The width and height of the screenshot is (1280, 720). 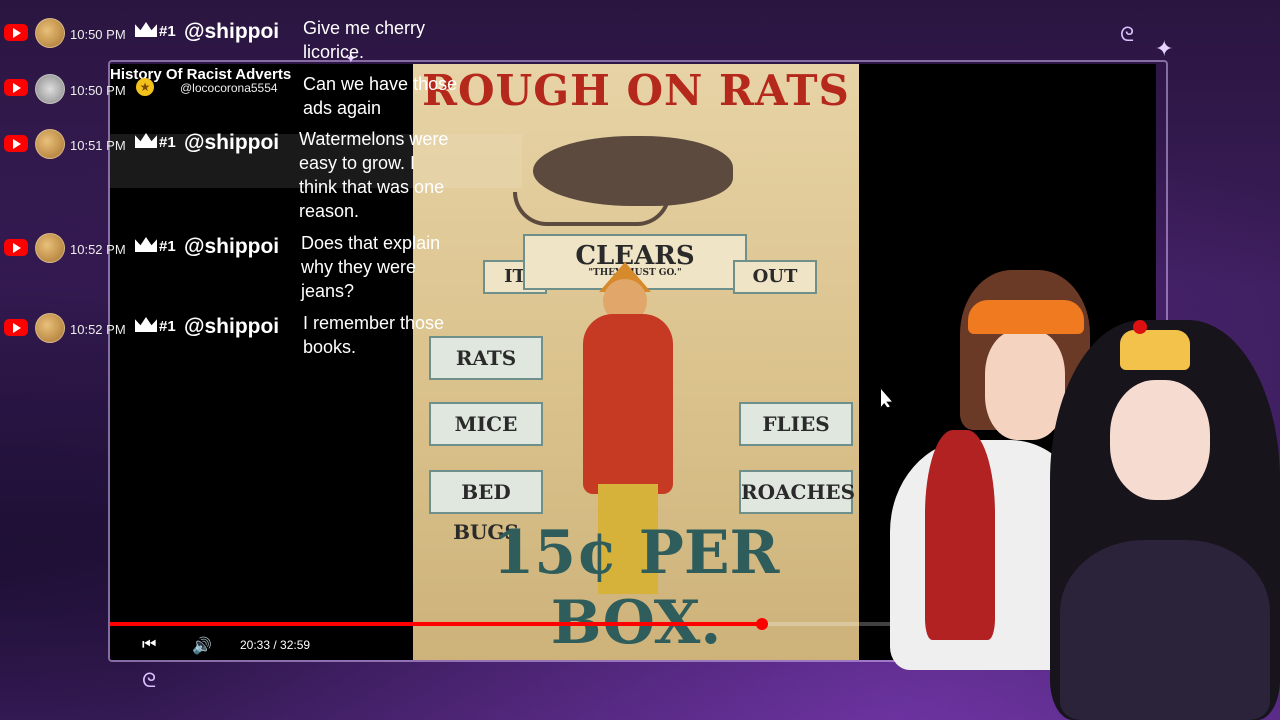 I want to click on message-text-line: Give me cherry, so click(x=364, y=28).